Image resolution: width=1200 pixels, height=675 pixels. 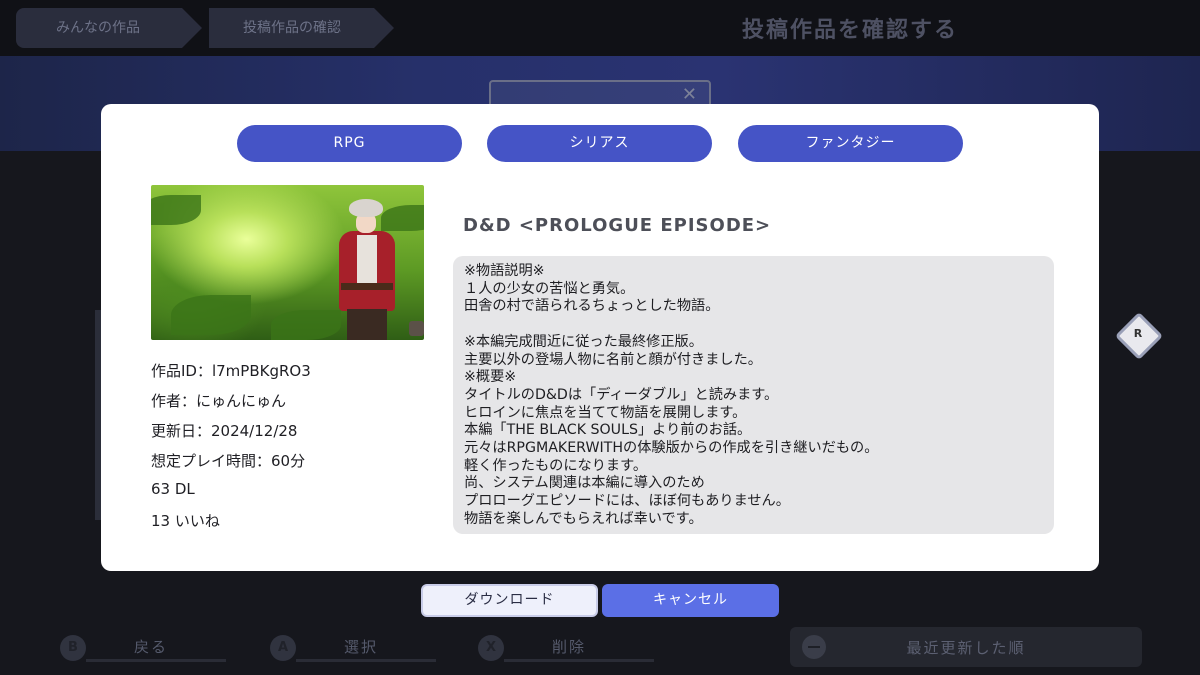 I want to click on next-page-button: R, so click(x=1139, y=336).